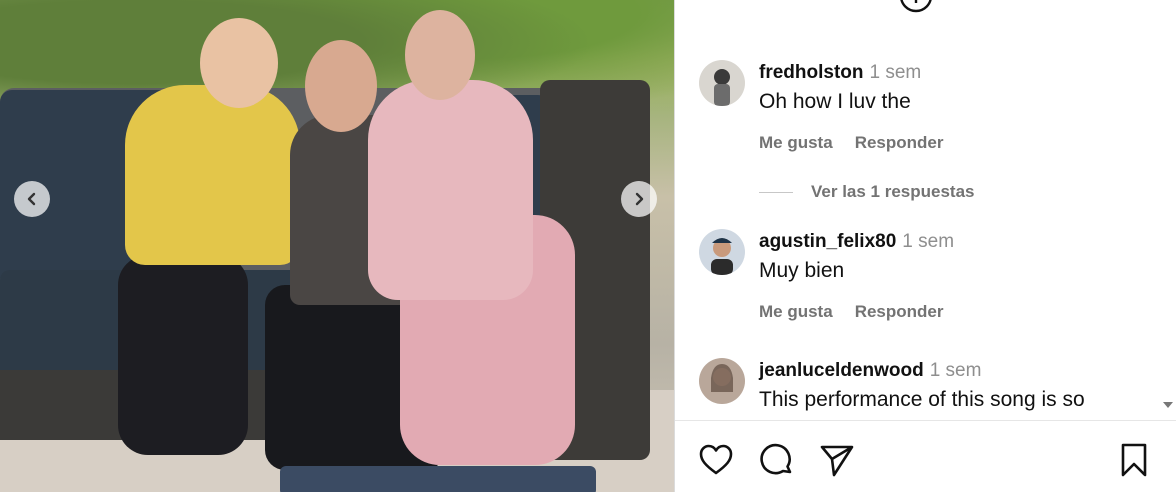 Image resolution: width=1176 pixels, height=493 pixels. I want to click on person-left-sweater, so click(212, 175).